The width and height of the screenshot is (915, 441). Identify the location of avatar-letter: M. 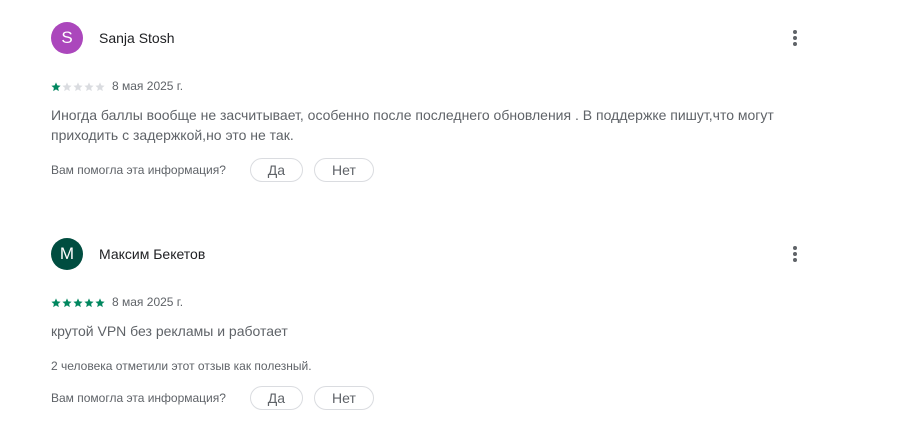
(67, 253).